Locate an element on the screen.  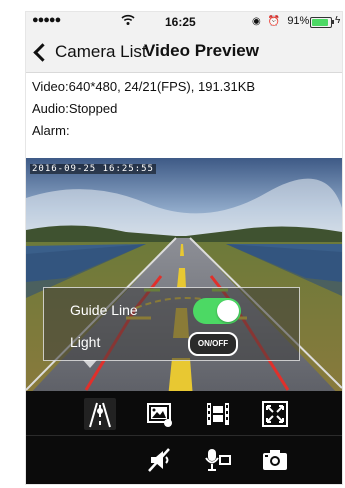
video-info: Video:640*480, 24/21(FPS), 191.31KB is located at coordinates (144, 86).